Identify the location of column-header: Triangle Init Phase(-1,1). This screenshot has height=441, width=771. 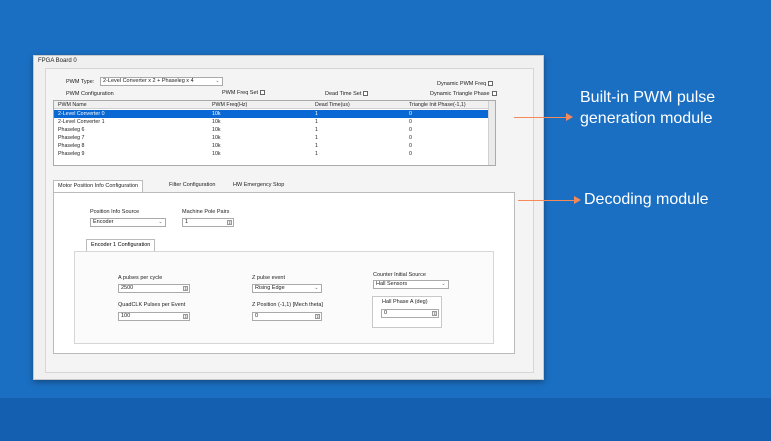
(437, 105).